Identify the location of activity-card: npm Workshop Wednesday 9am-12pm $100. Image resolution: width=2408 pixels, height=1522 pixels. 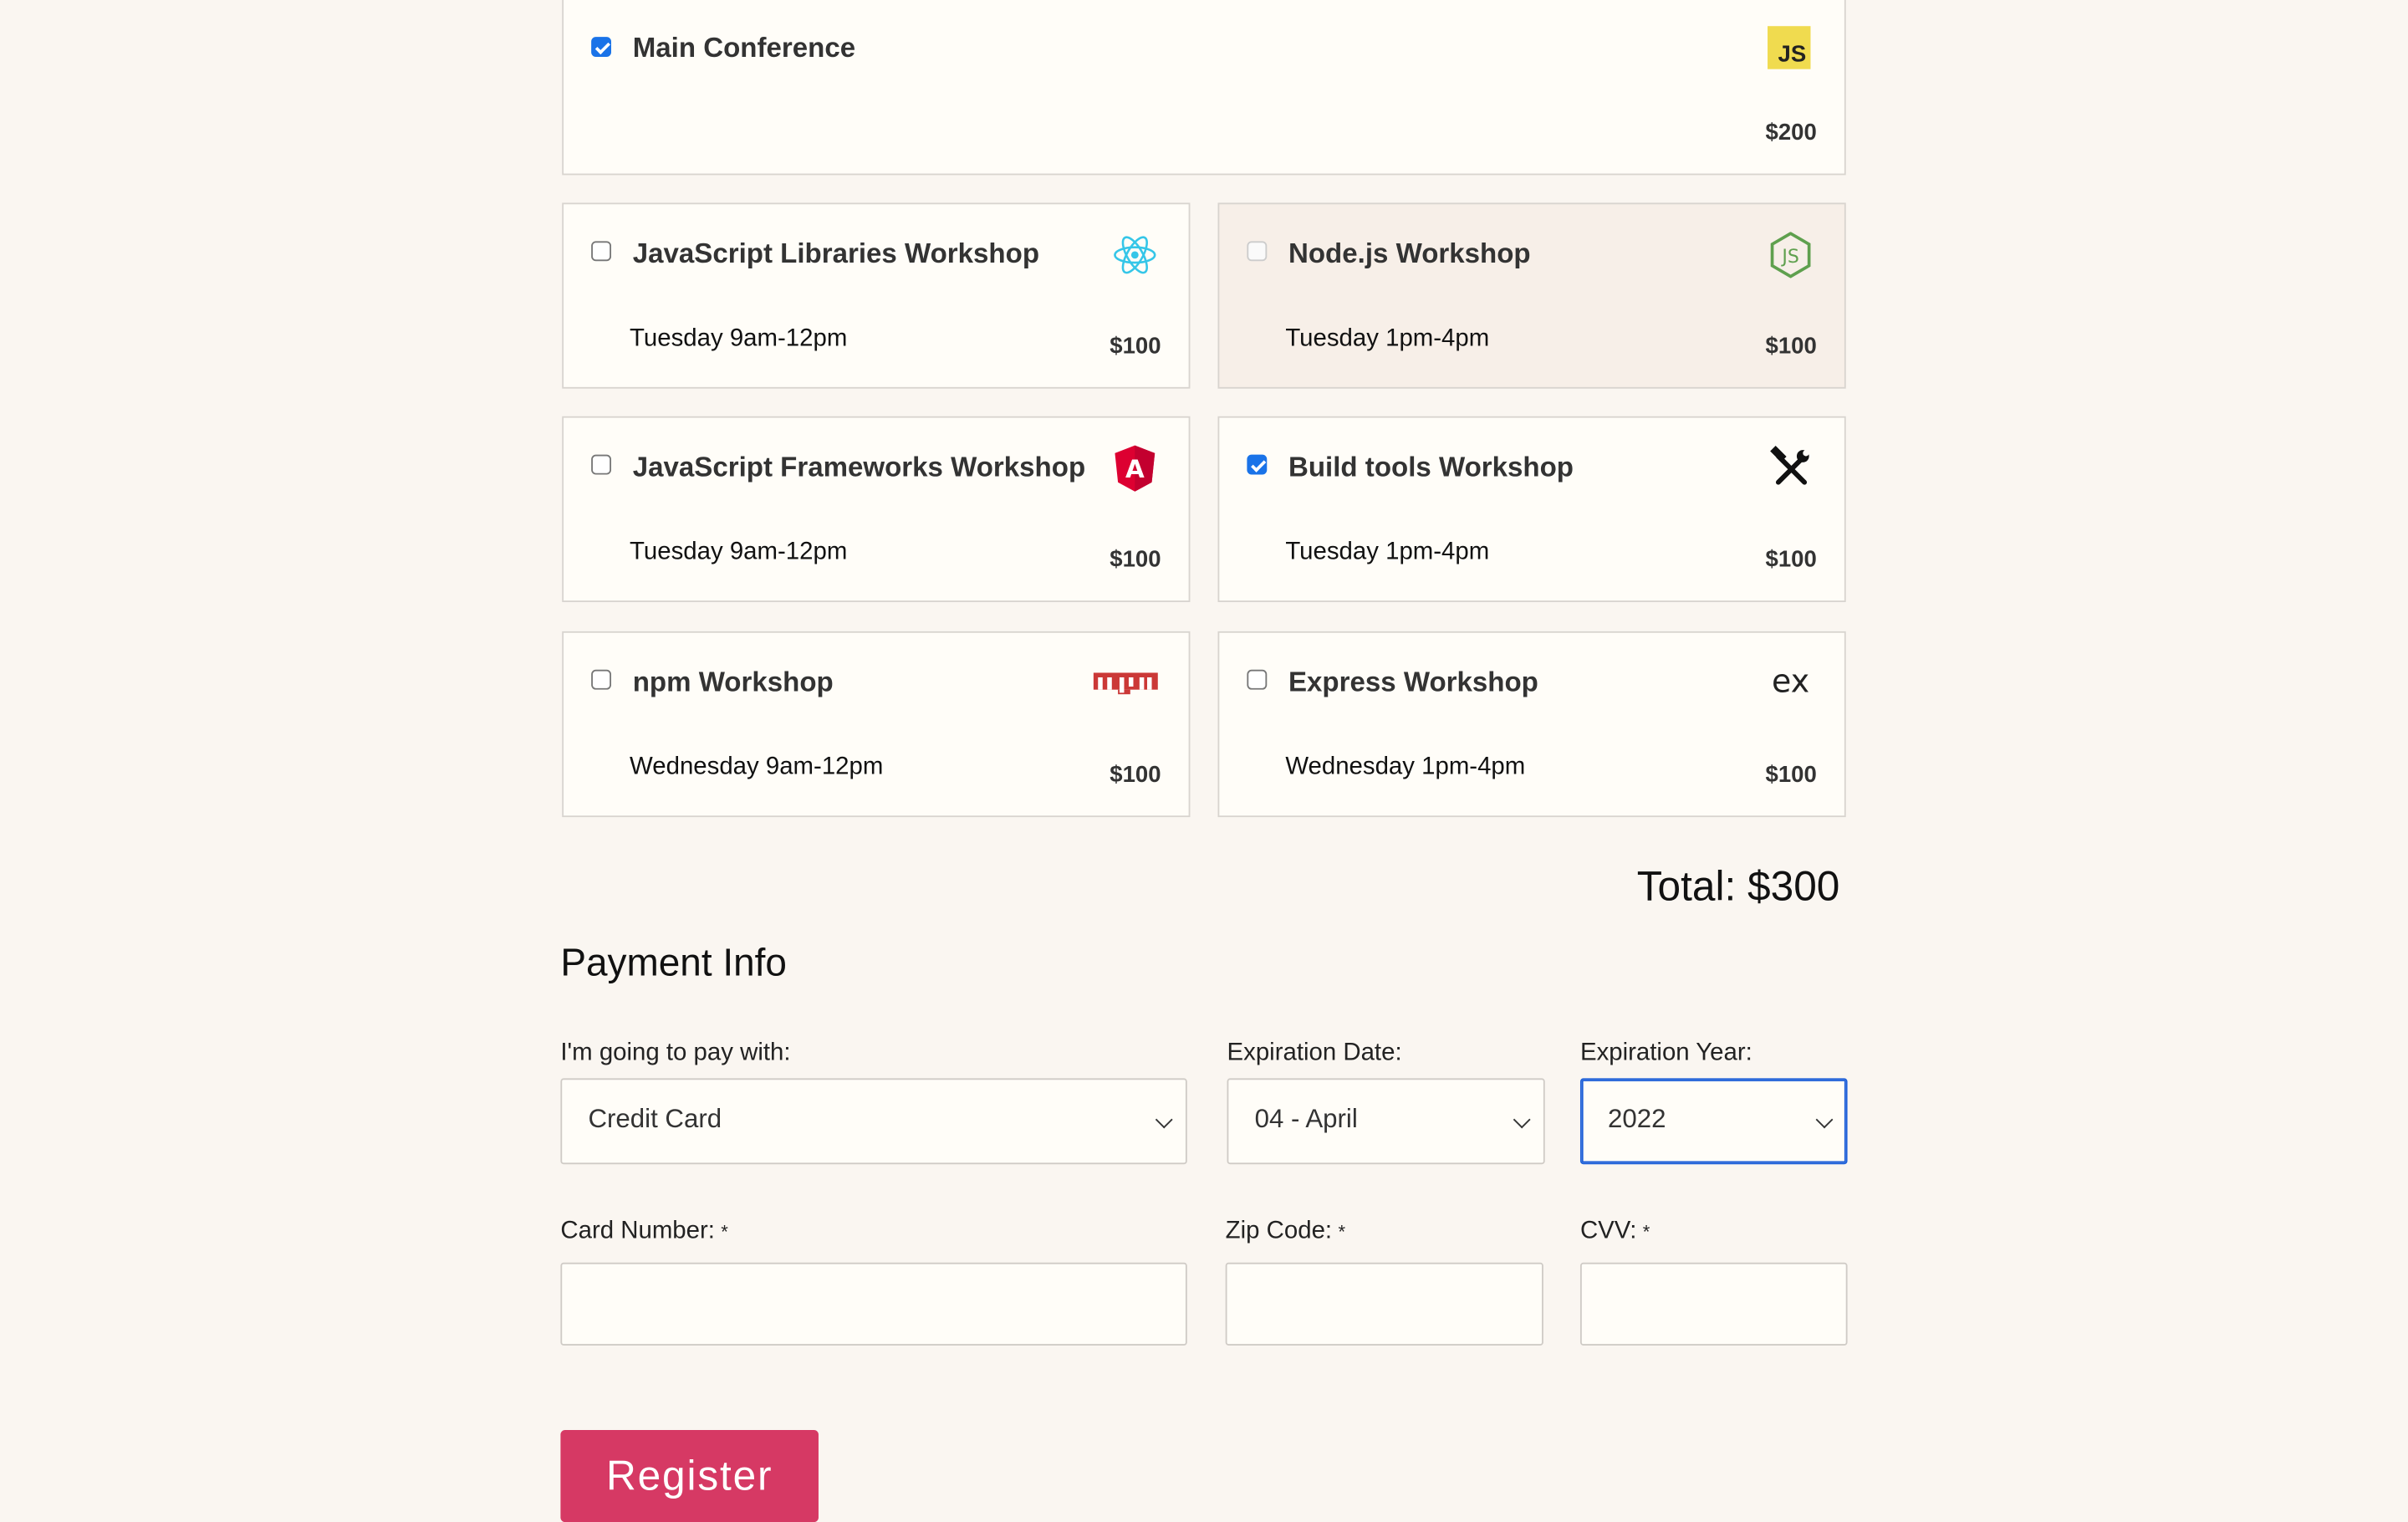
(877, 725).